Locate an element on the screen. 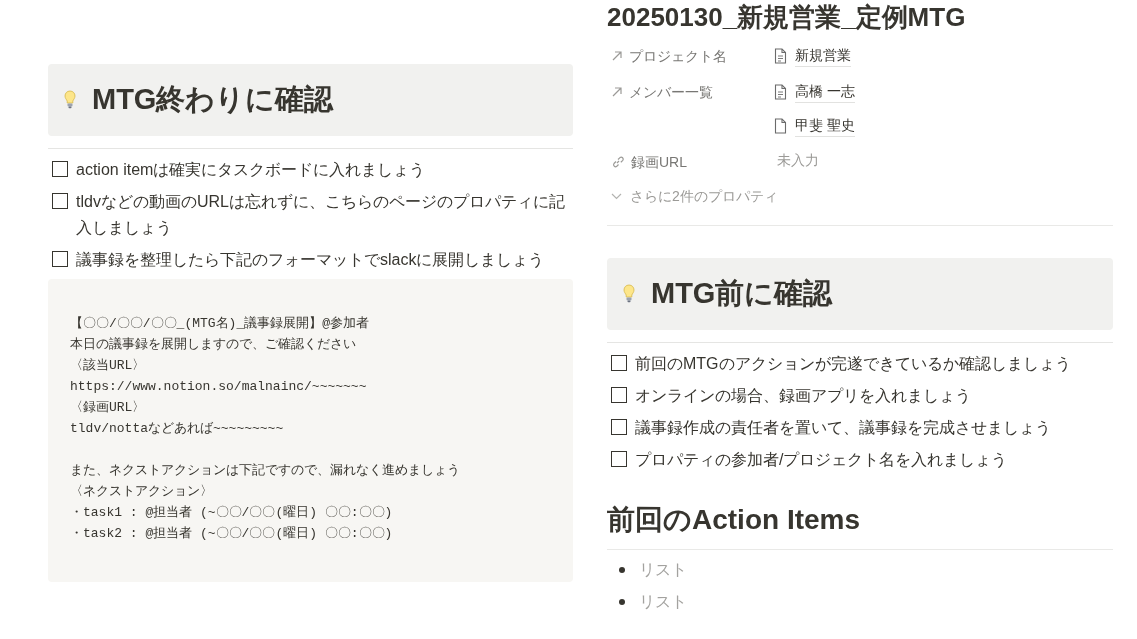 This screenshot has width=1137, height=639. todo-text: 議事録作成の責任者を置いて、議事録を完成させましょう is located at coordinates (843, 428).